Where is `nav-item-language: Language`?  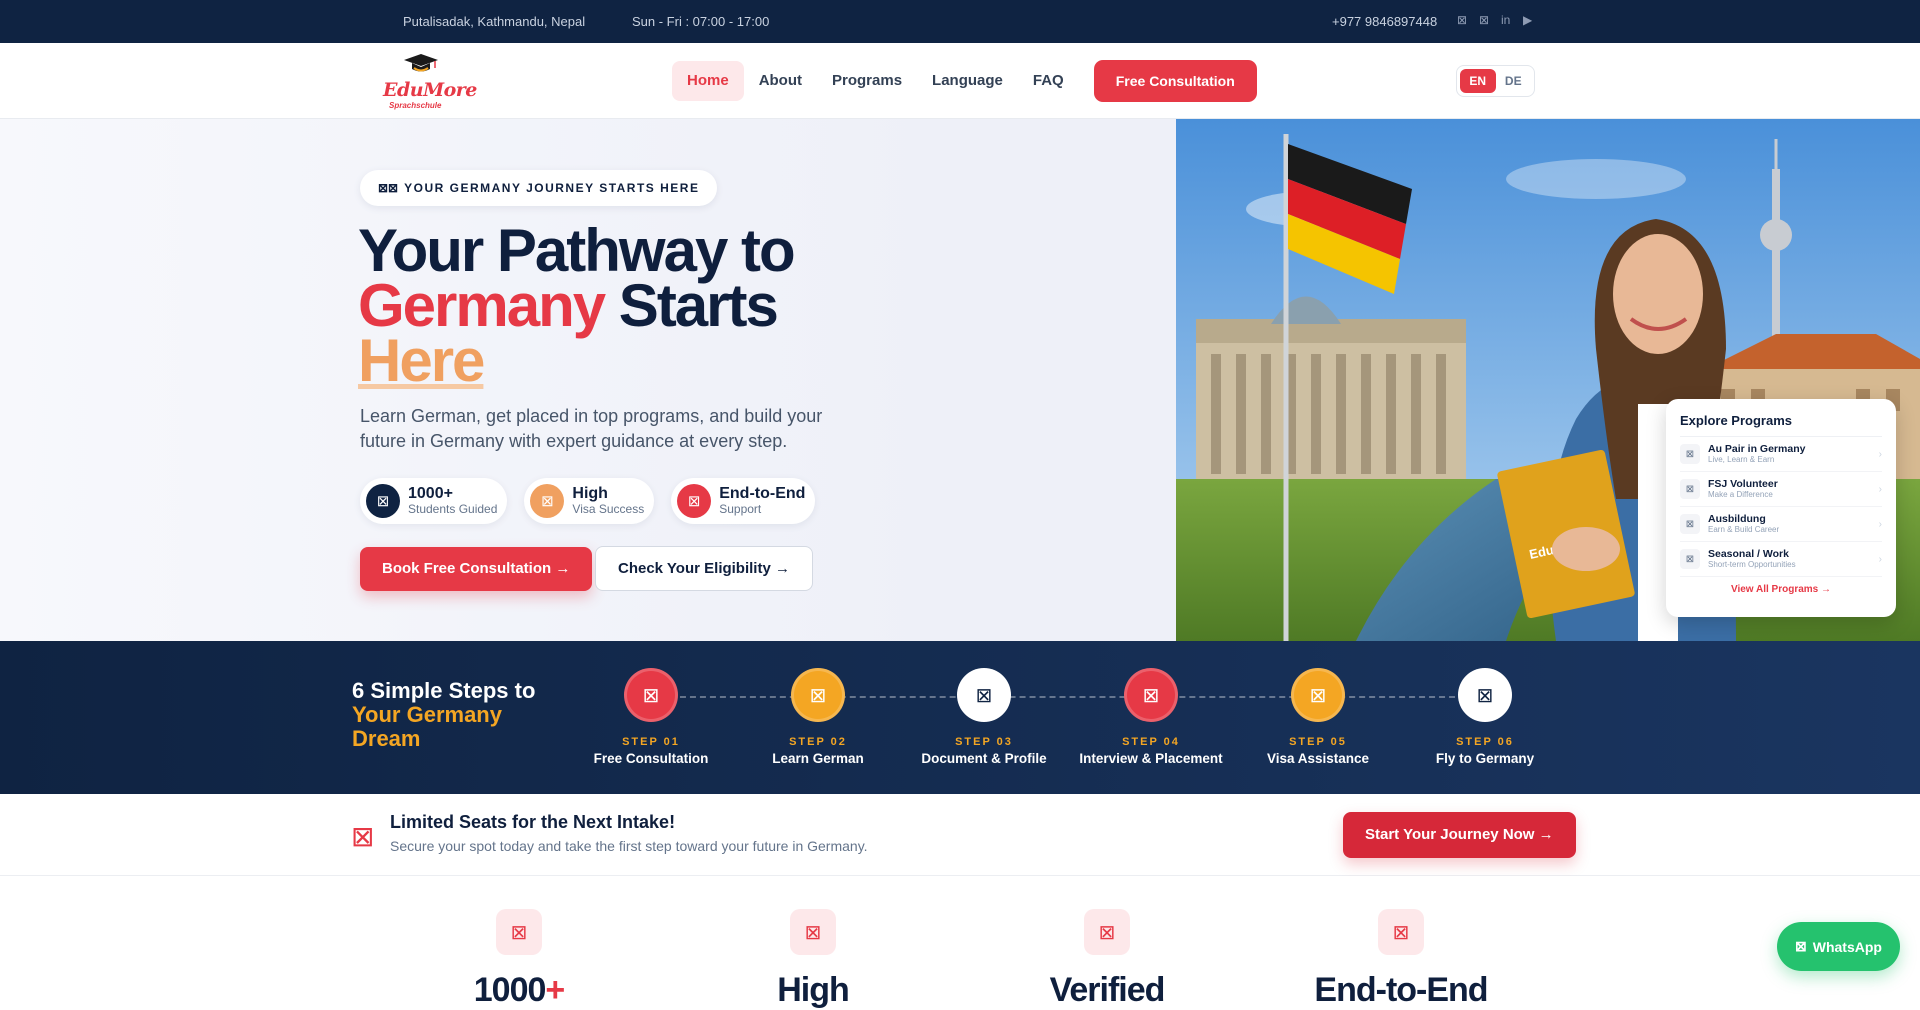
nav-item-language: Language is located at coordinates (967, 81).